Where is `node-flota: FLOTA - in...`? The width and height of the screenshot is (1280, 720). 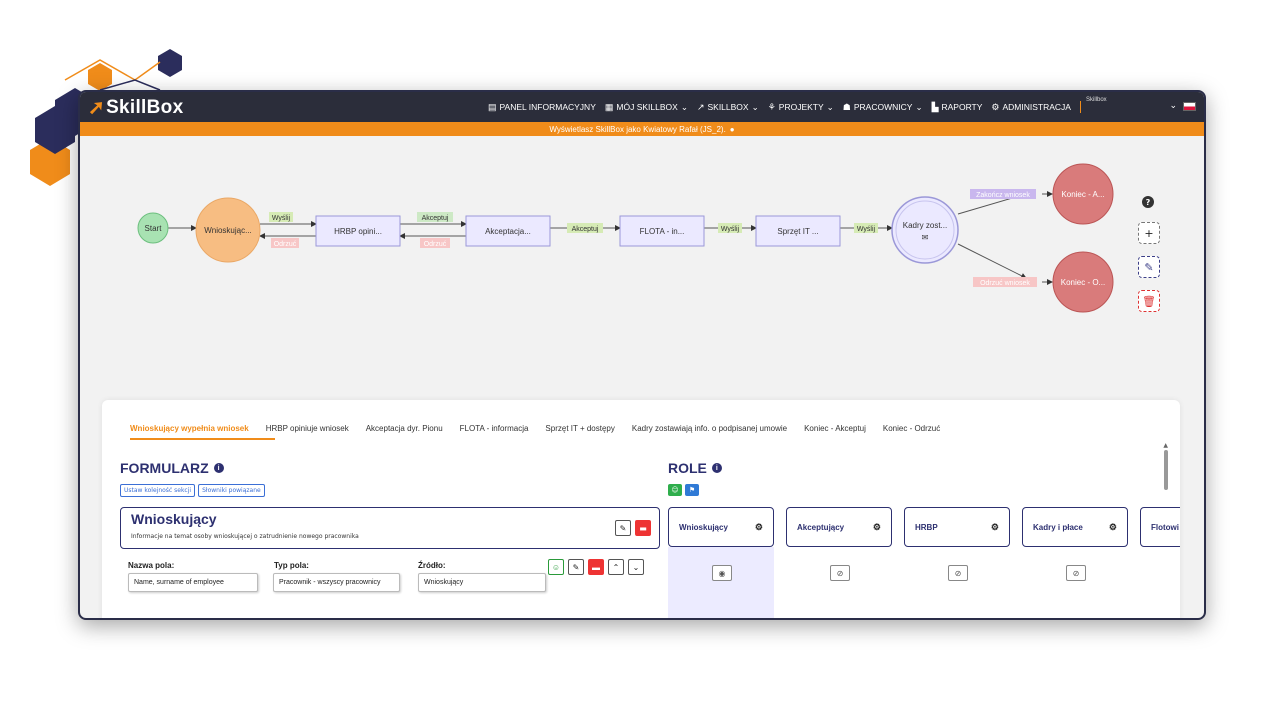
node-flota: FLOTA - in... is located at coordinates (662, 231).